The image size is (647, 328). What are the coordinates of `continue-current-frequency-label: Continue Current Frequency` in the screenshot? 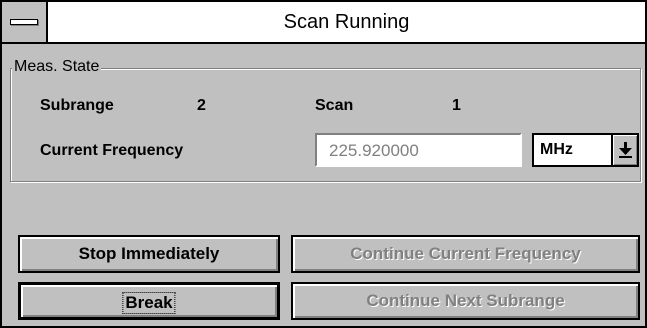 It's located at (465, 253).